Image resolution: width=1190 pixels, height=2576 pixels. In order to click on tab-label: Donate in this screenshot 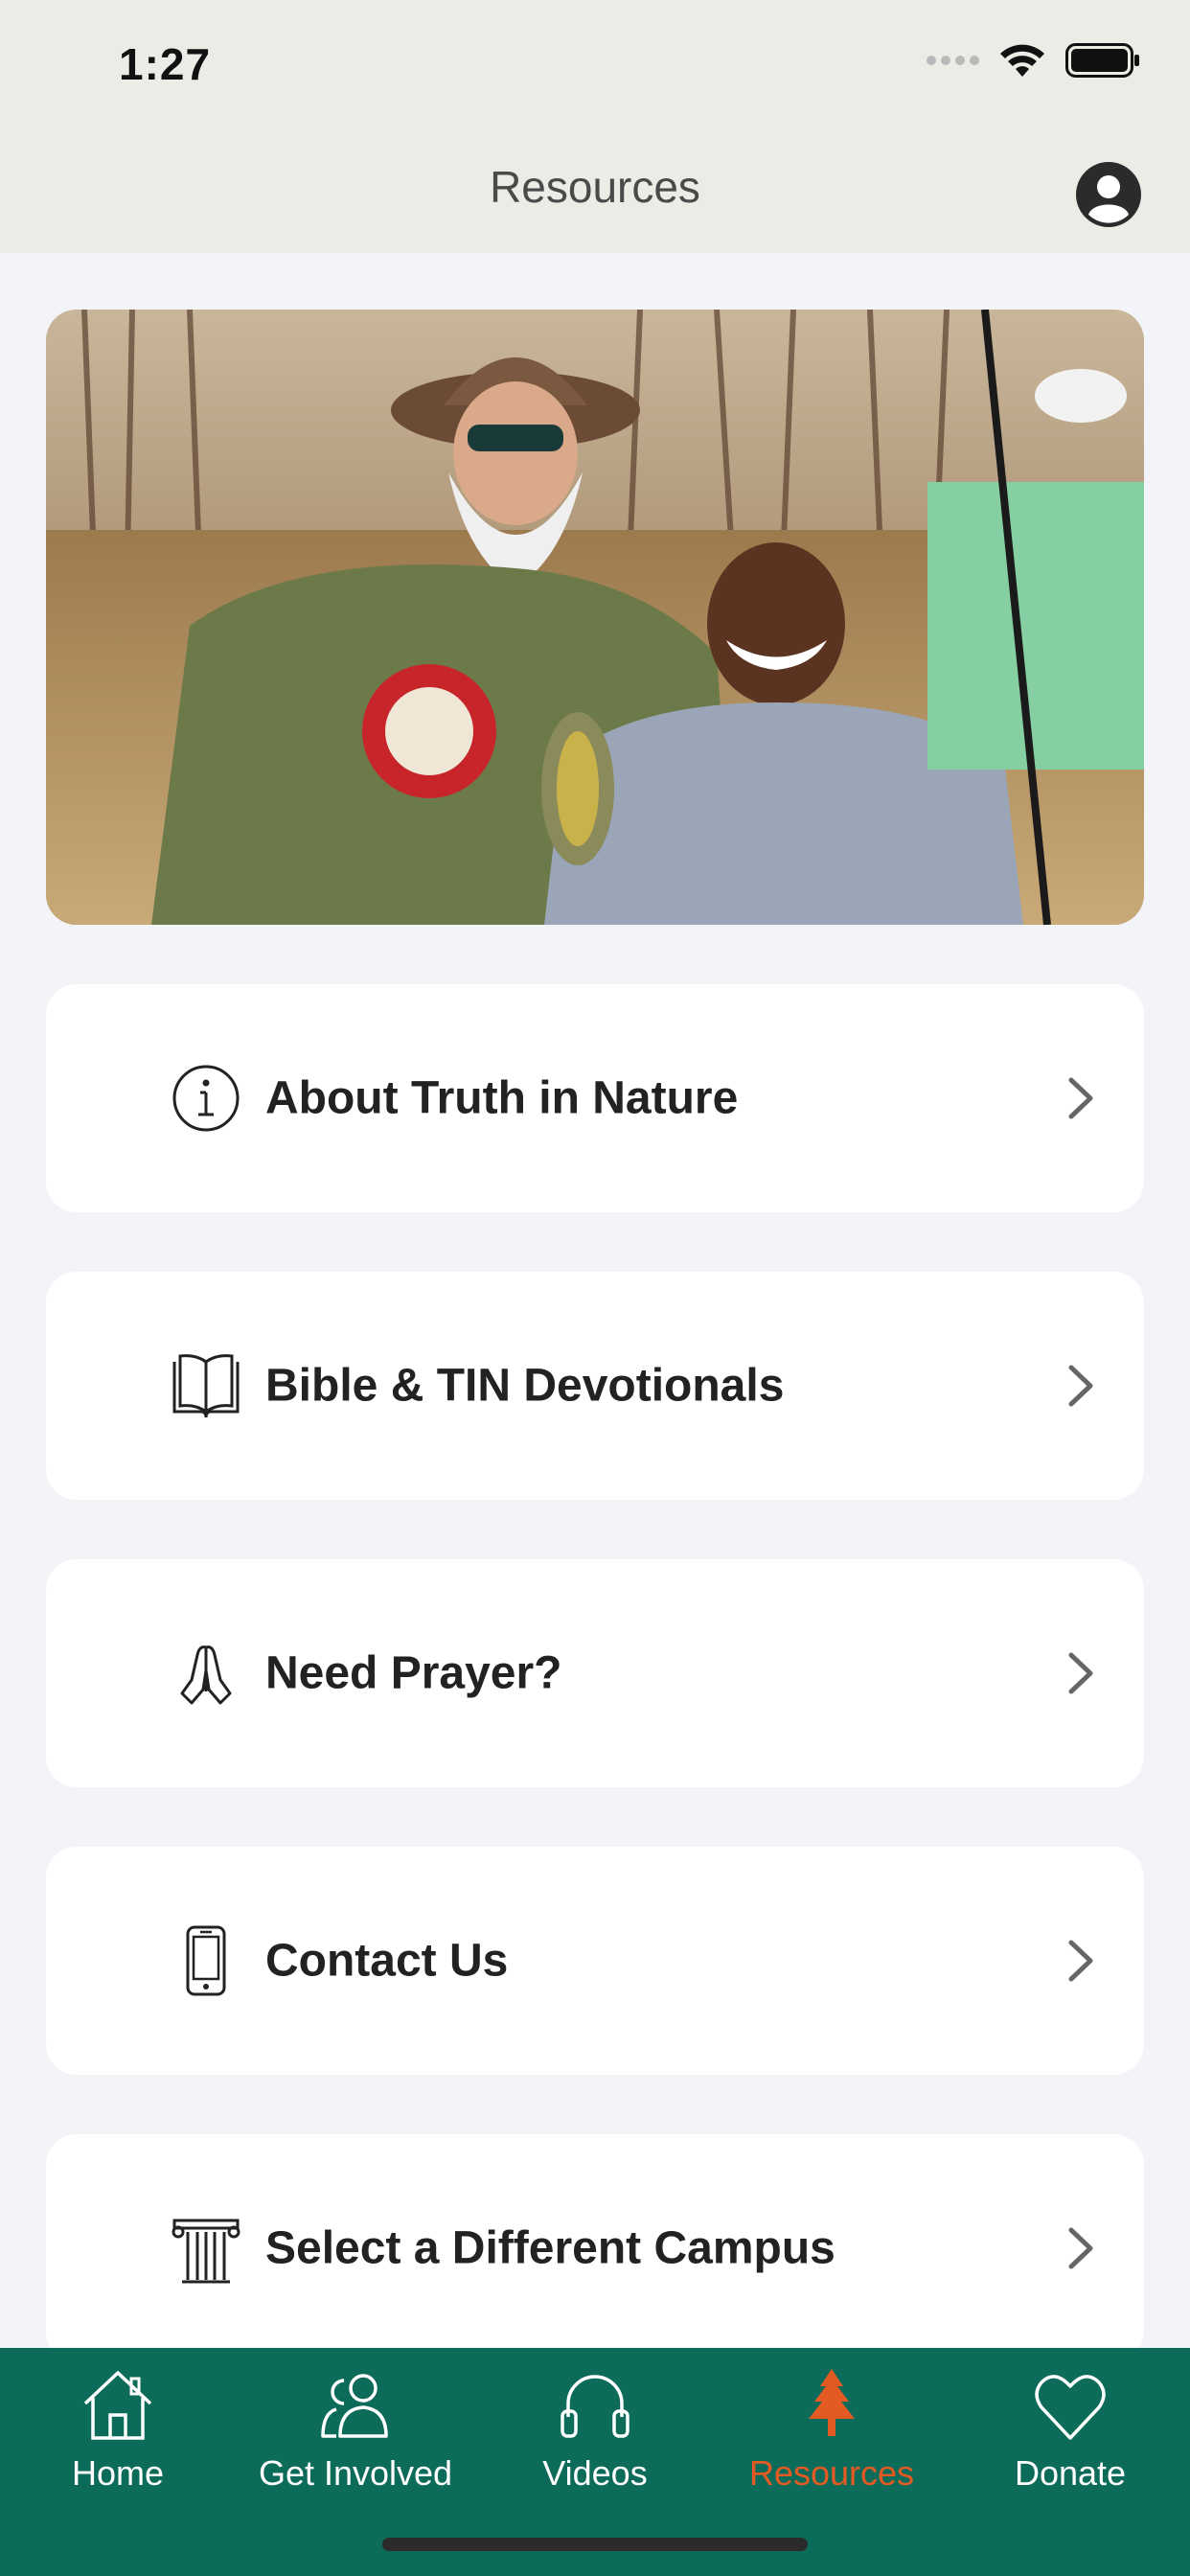, I will do `click(1070, 2473)`.